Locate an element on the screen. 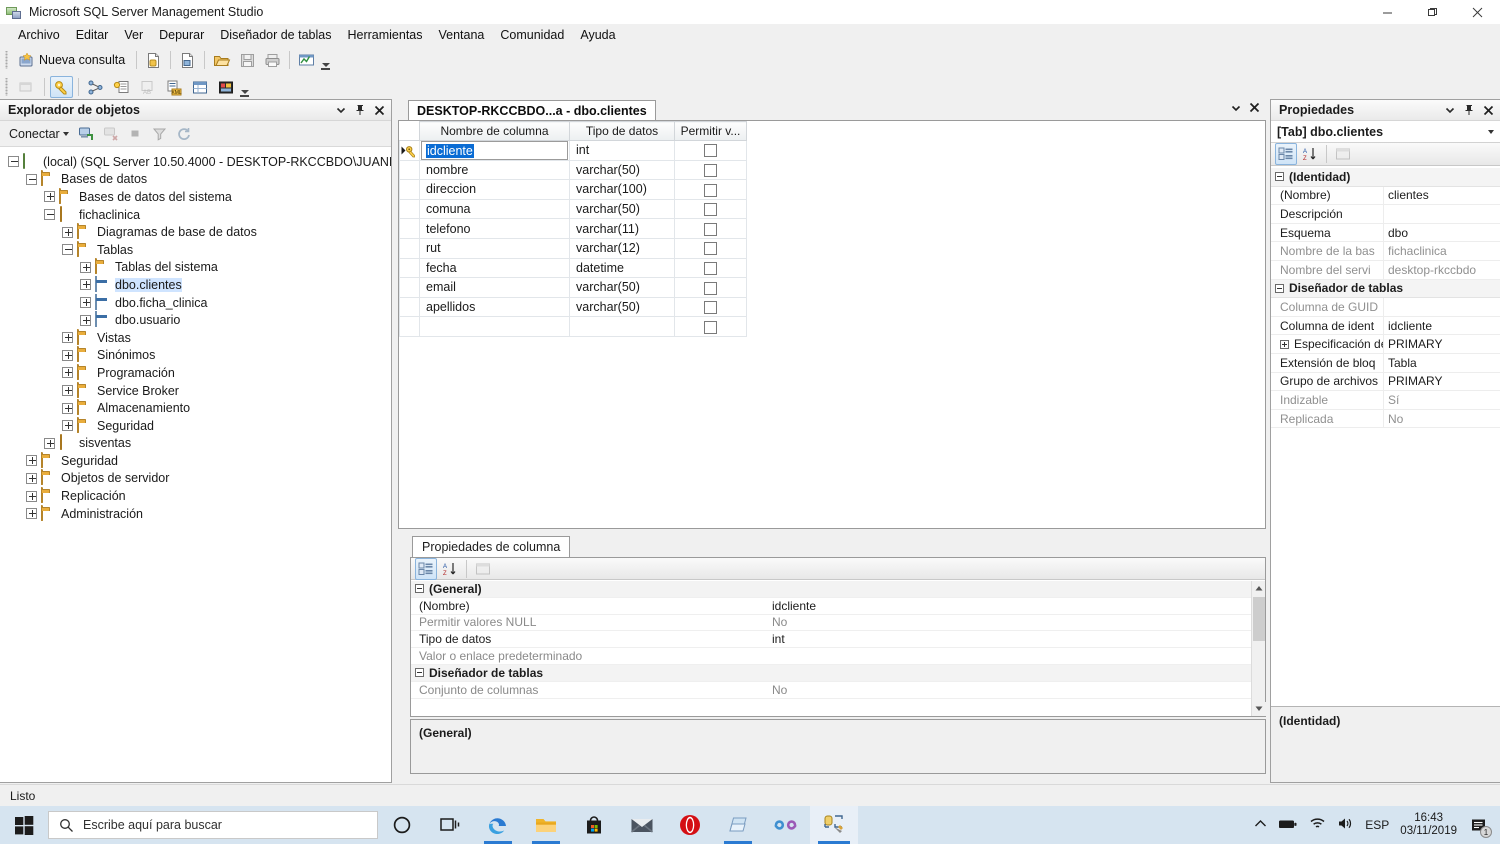  notifications-icon: 1 is located at coordinates (1480, 826).